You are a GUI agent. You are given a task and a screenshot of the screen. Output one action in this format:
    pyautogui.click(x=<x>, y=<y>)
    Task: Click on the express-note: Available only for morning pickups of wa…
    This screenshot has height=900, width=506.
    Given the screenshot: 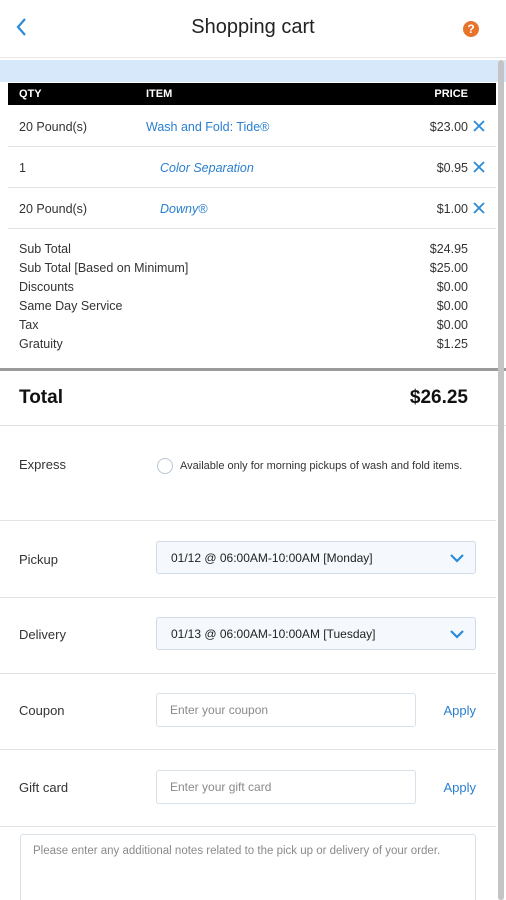 What is the action you would take?
    pyautogui.click(x=321, y=466)
    